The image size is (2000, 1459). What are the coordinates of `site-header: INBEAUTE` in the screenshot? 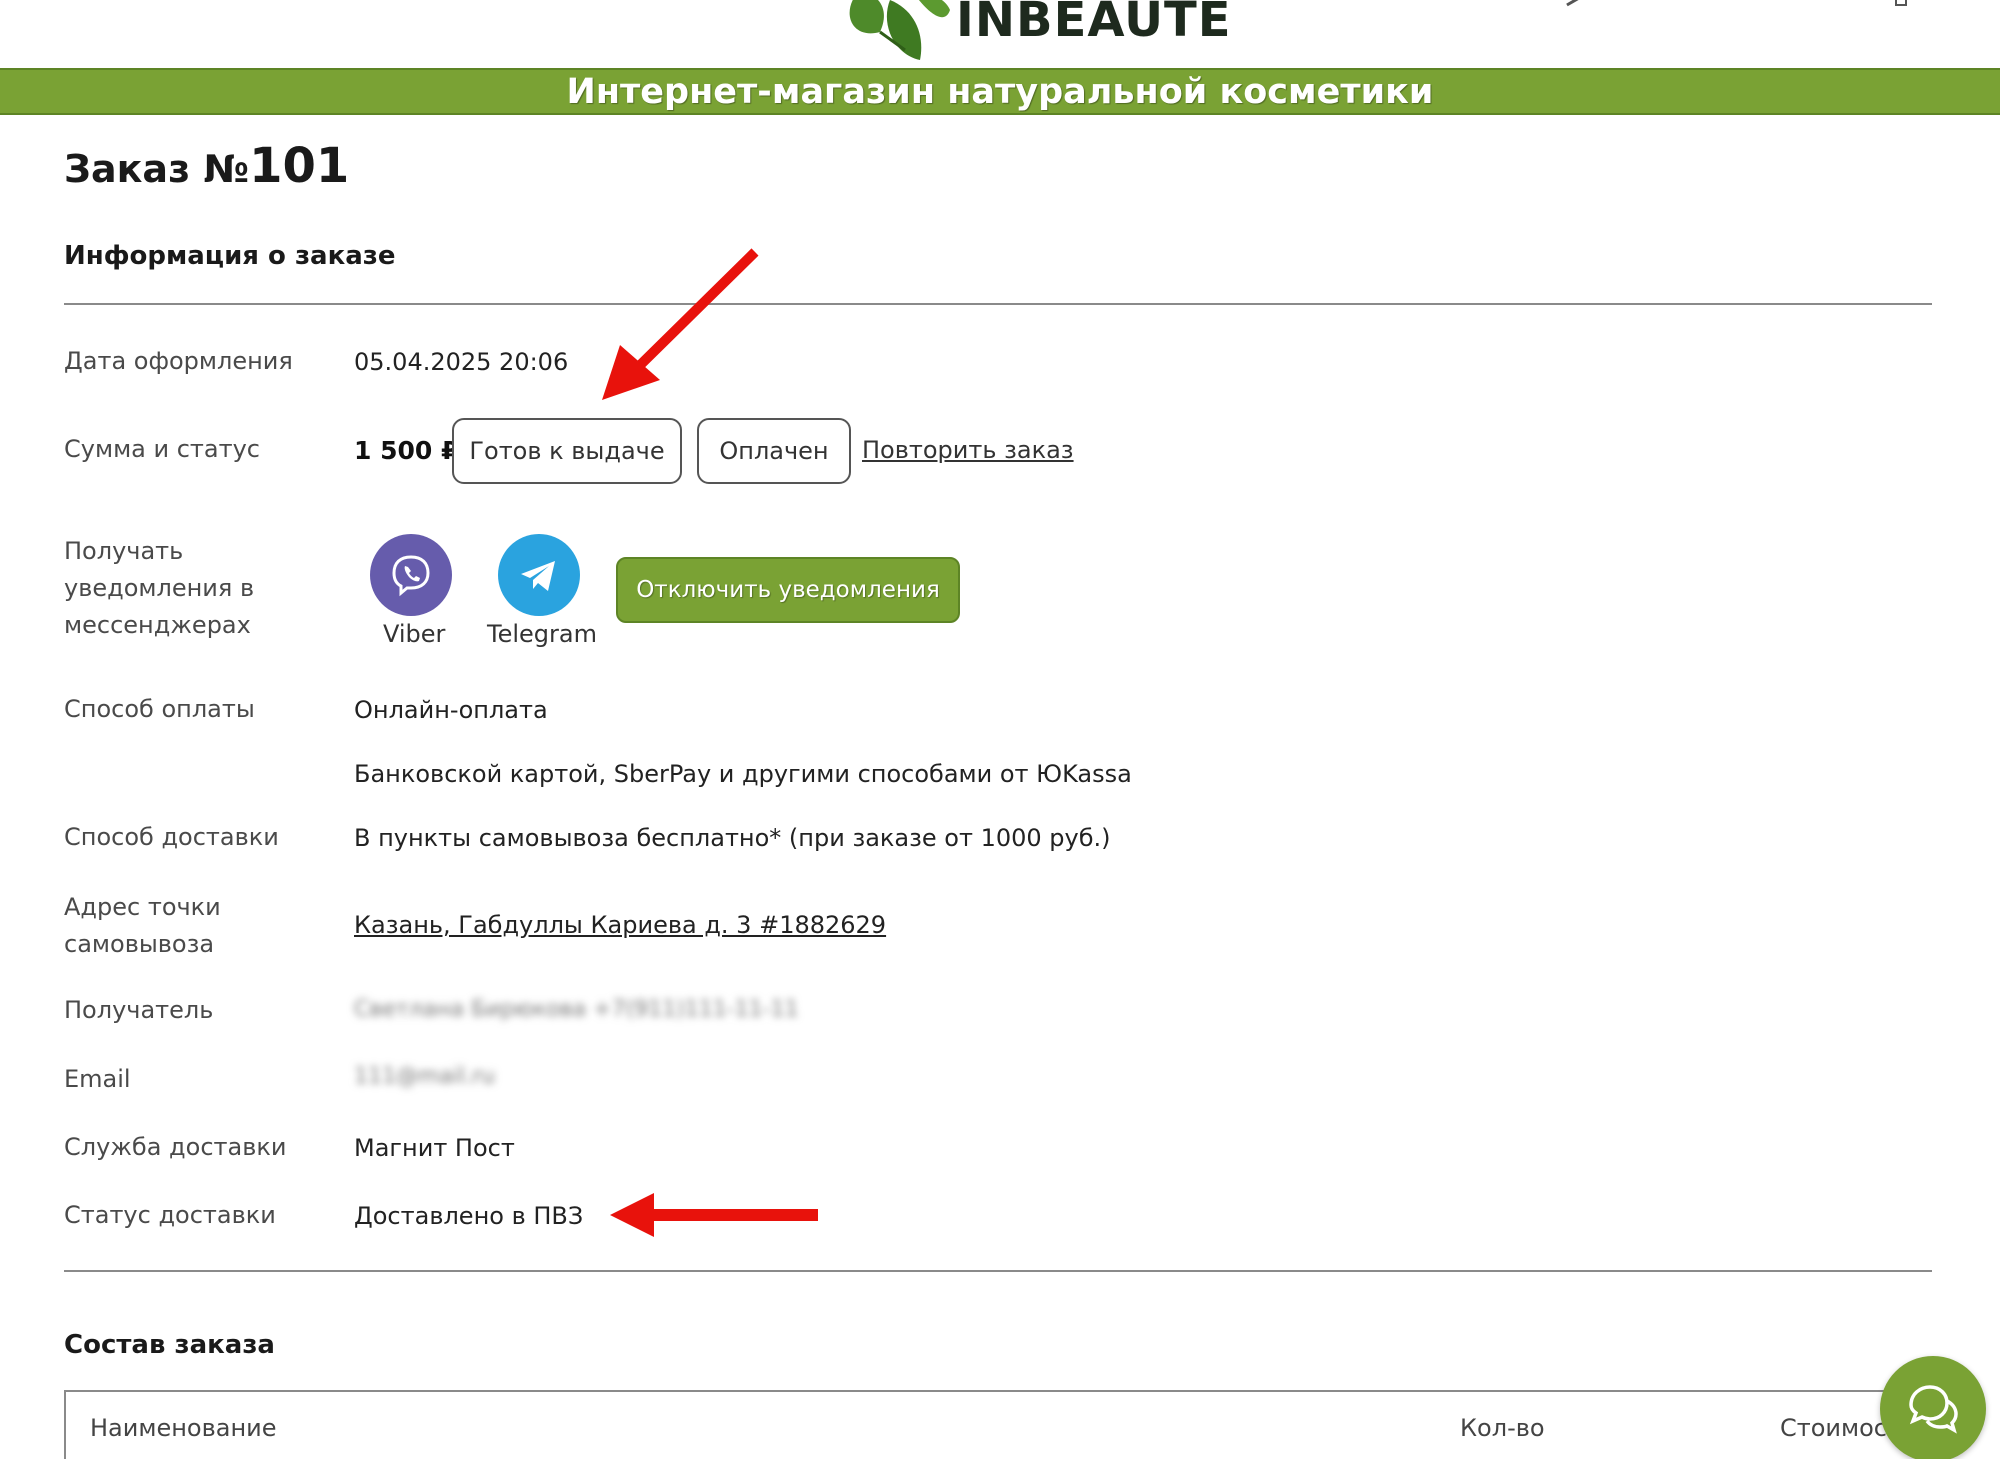 It's located at (1000, 34).